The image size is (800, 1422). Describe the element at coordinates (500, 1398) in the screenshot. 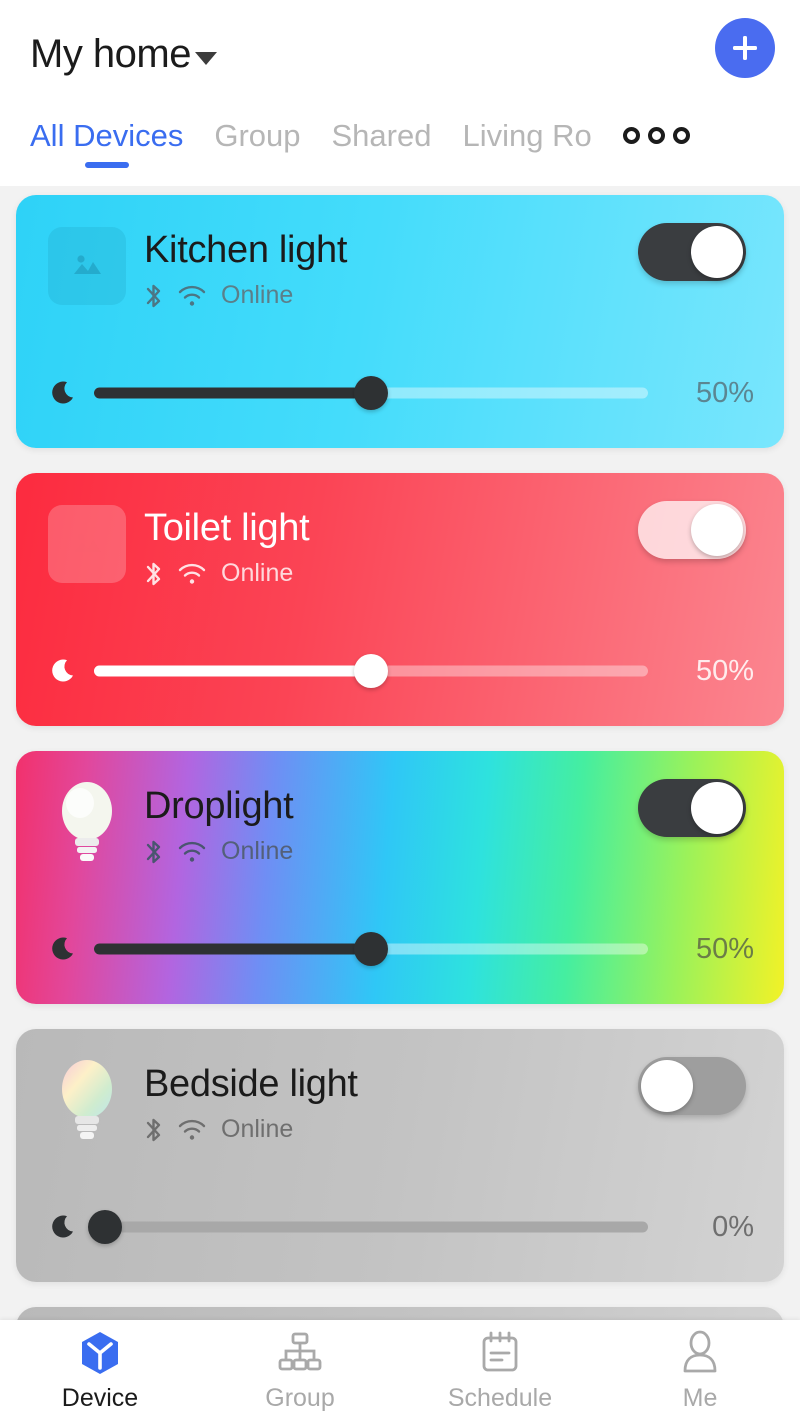

I see `nav-label: Schedule` at that location.